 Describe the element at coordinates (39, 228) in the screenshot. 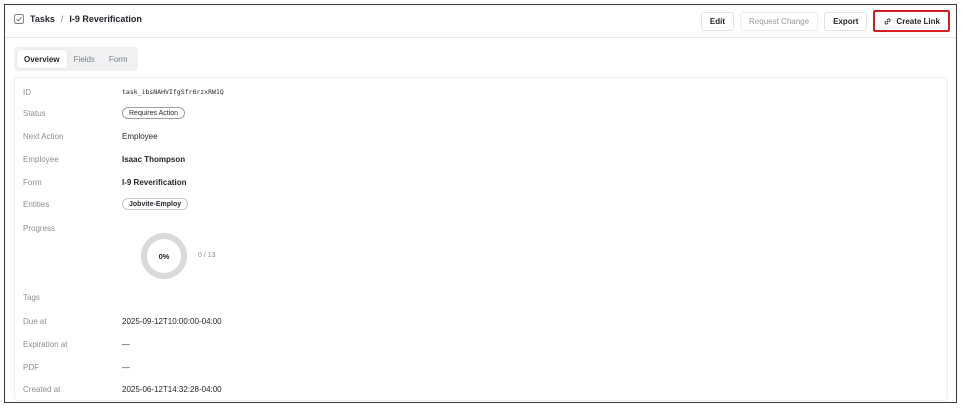

I see `progress-label: Progress` at that location.